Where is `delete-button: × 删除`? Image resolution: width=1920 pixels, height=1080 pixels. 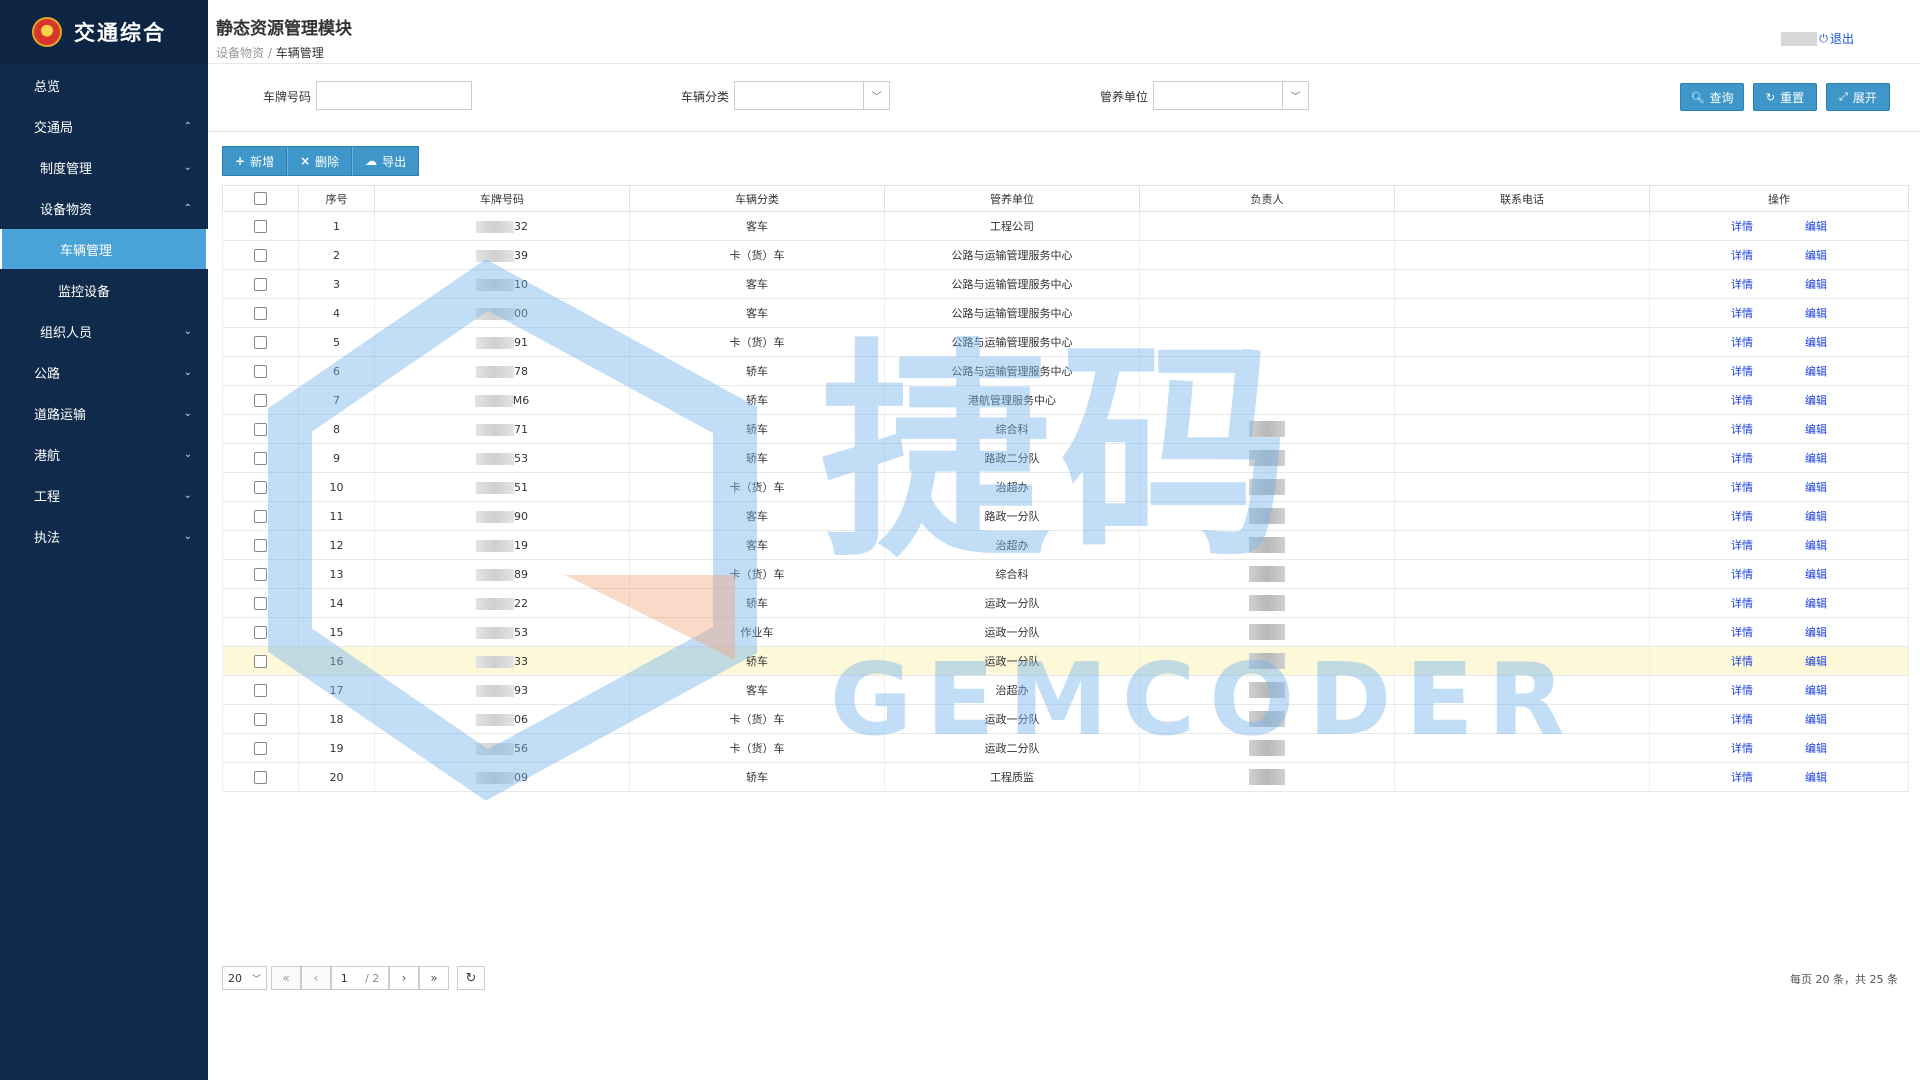
delete-button: × 删除 is located at coordinates (320, 161).